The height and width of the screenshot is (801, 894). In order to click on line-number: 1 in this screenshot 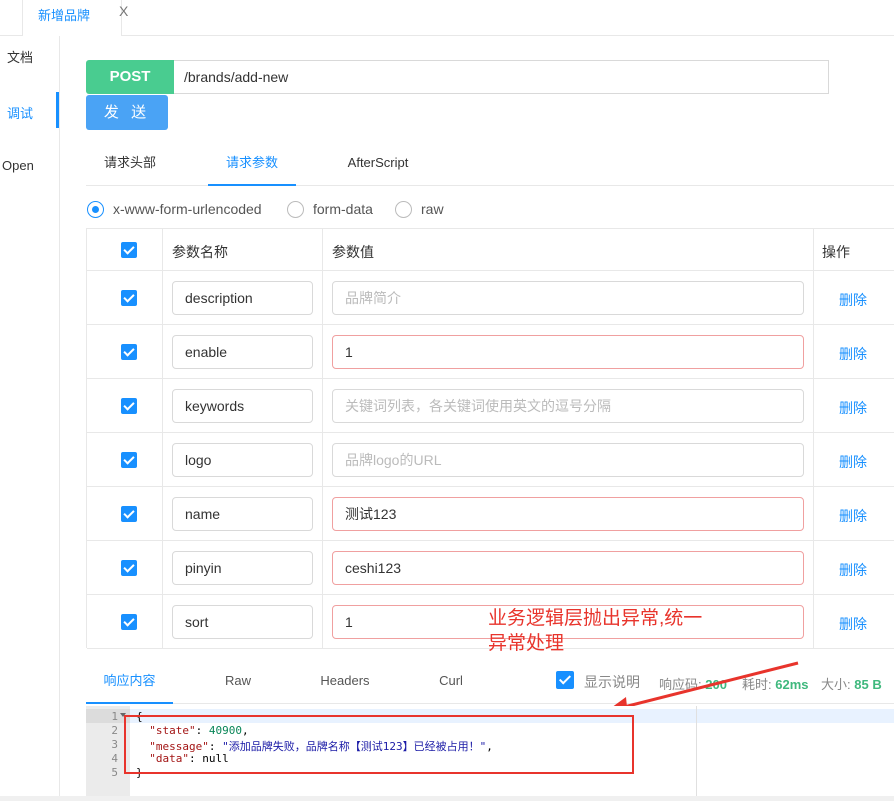, I will do `click(114, 716)`.